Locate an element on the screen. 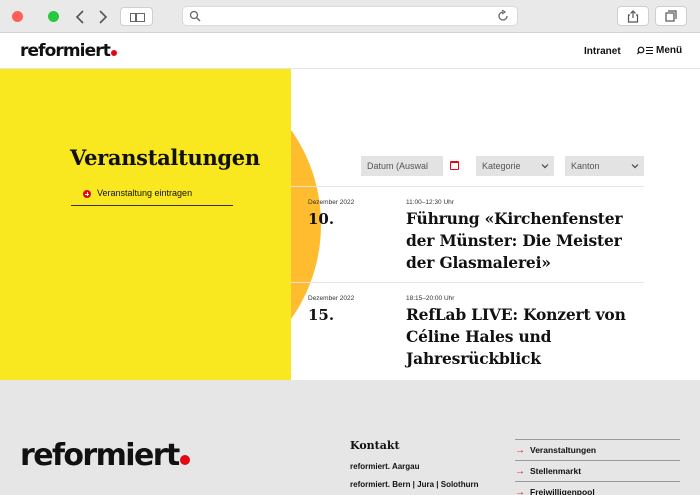  forward-button is located at coordinates (103, 17).